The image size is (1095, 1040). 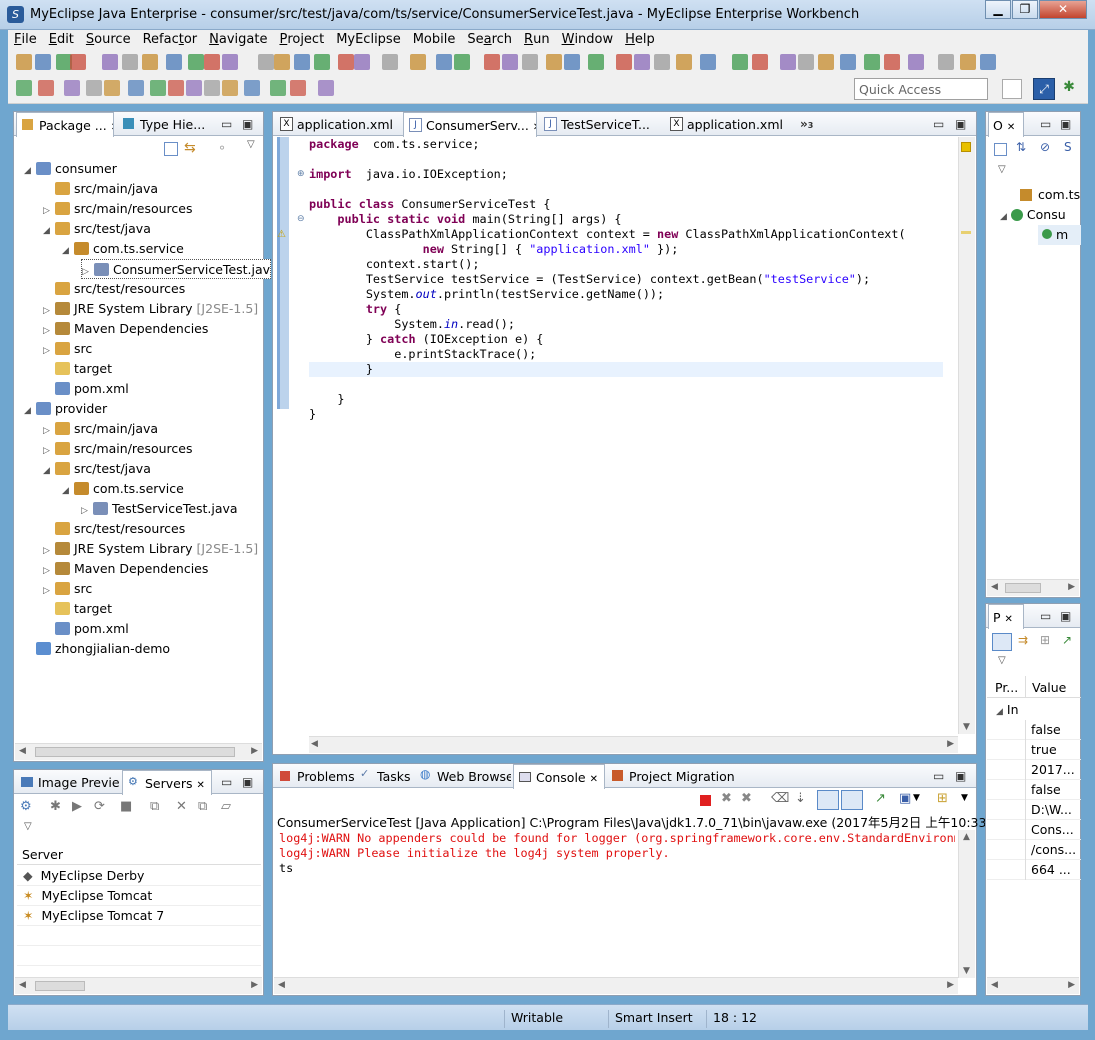 I want to click on view-menu-icon: ▽, so click(x=1002, y=169).